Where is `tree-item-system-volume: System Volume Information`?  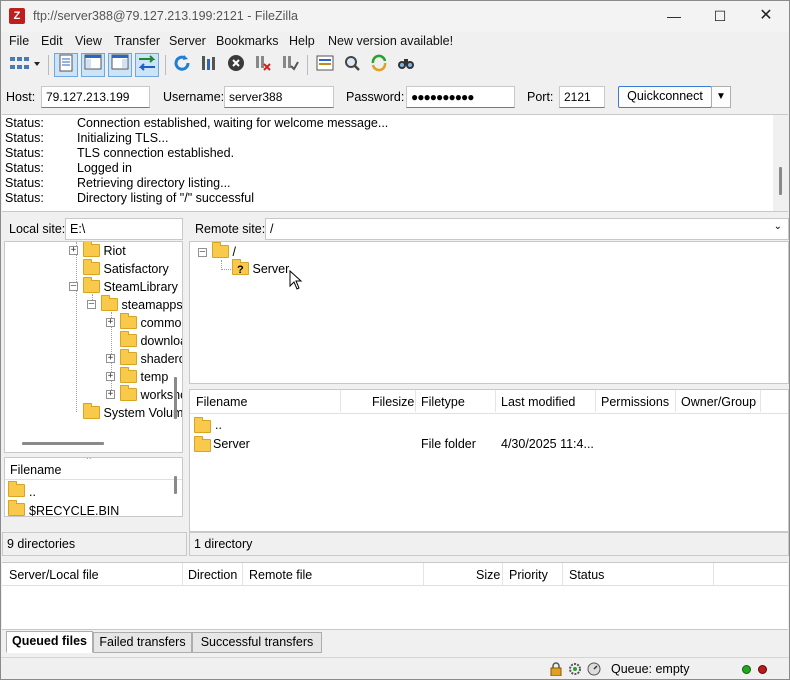
tree-item-system-volume: System Volume Information is located at coordinates (132, 412).